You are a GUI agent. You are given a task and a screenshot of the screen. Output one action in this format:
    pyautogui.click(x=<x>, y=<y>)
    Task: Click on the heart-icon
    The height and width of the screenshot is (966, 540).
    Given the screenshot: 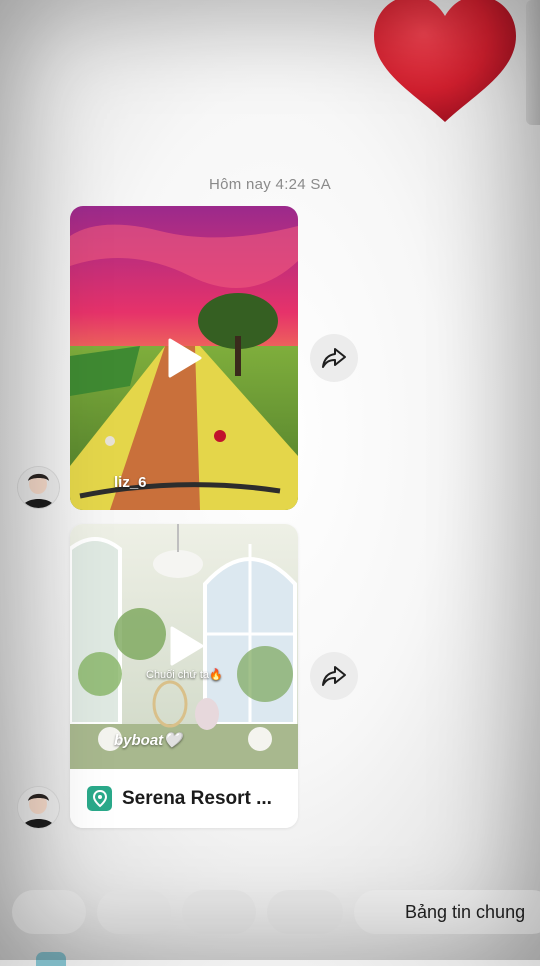 What is the action you would take?
    pyautogui.click(x=445, y=61)
    